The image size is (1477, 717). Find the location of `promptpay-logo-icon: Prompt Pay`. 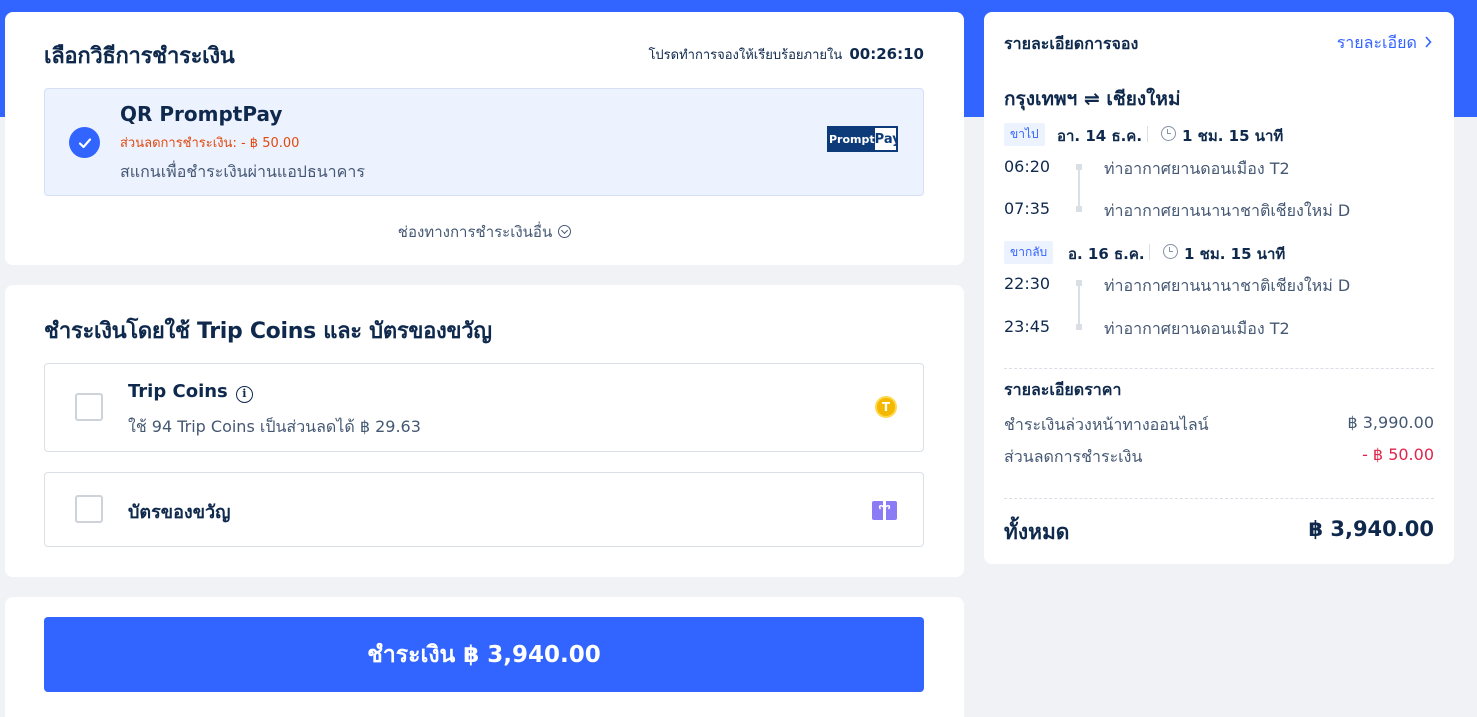

promptpay-logo-icon: Prompt Pay is located at coordinates (862, 139).